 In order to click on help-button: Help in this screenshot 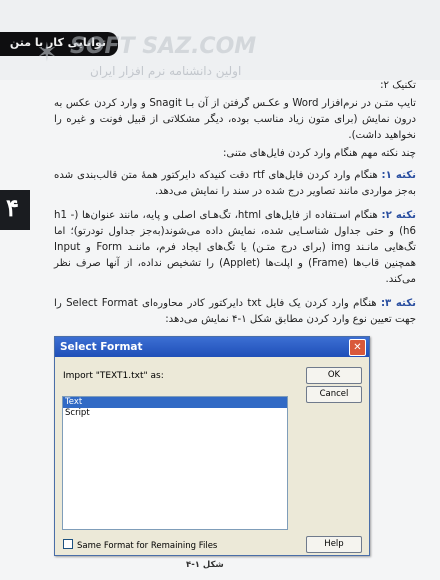, I will do `click(334, 544)`.